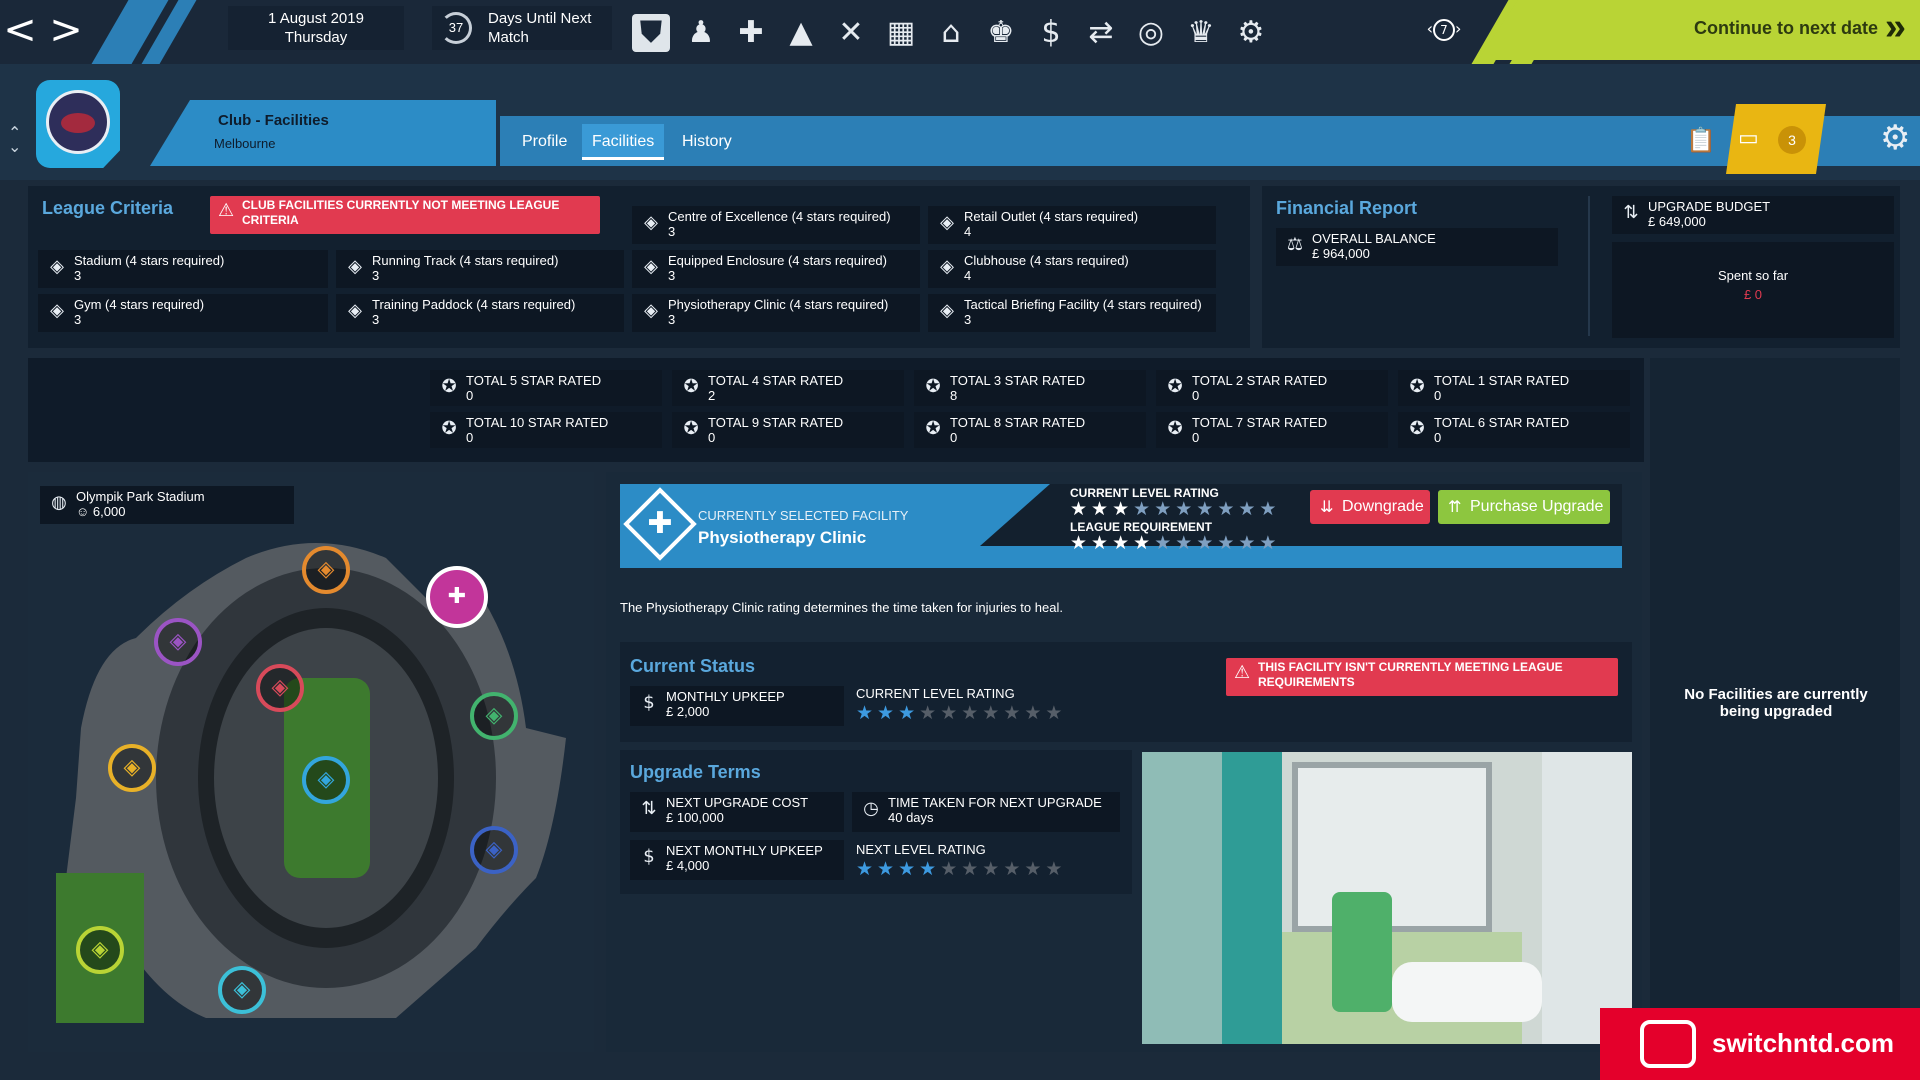 This screenshot has width=1920, height=1080. I want to click on inbox-button: ▭ 3, so click(1776, 139).